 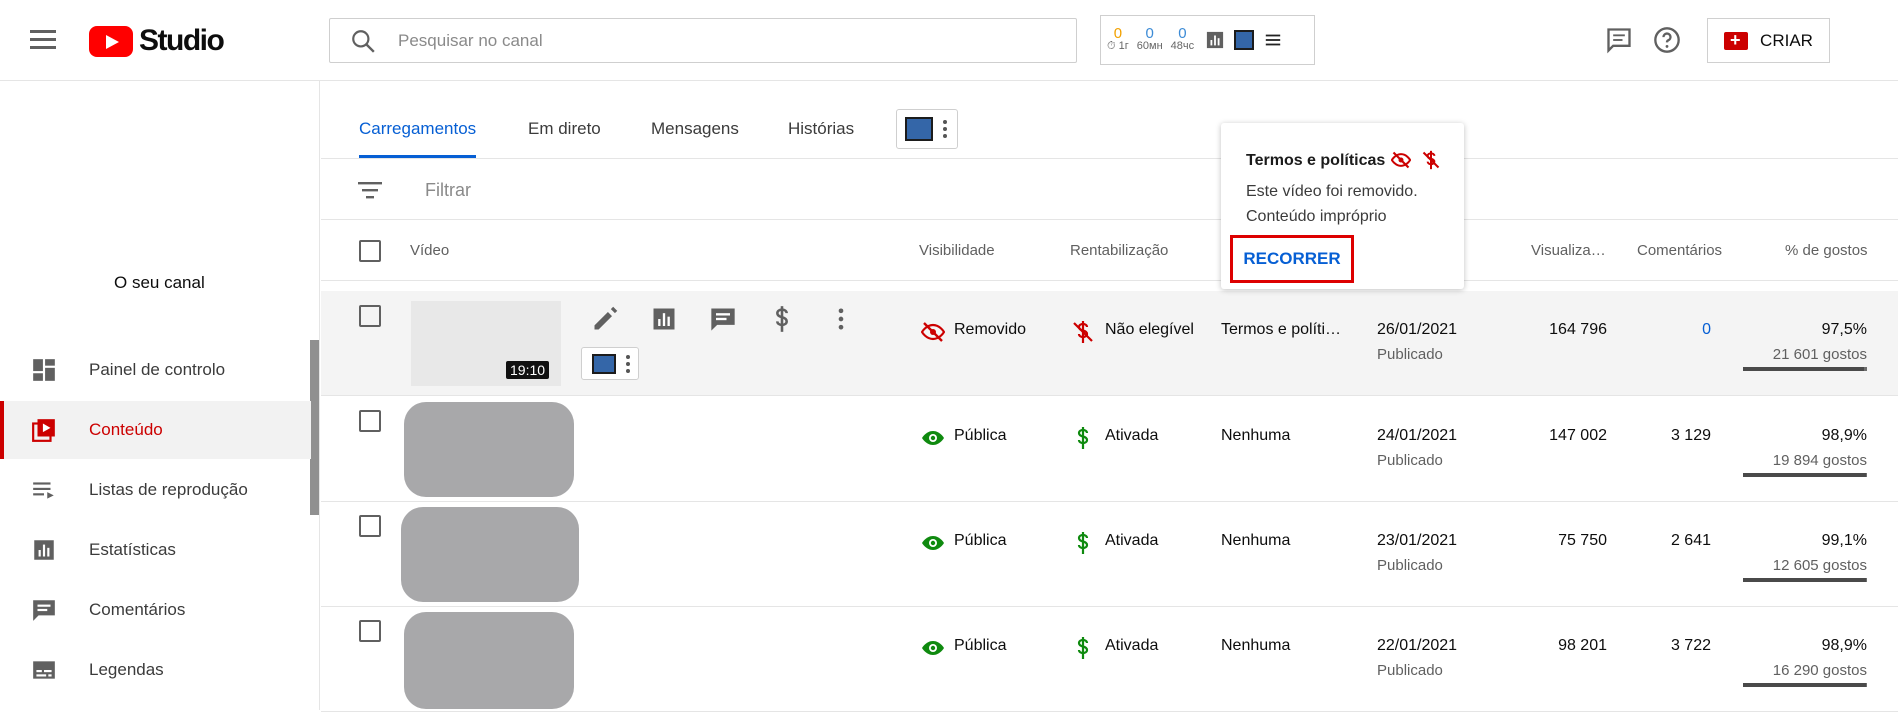 I want to click on column-likes: % de gostos, so click(x=1826, y=250).